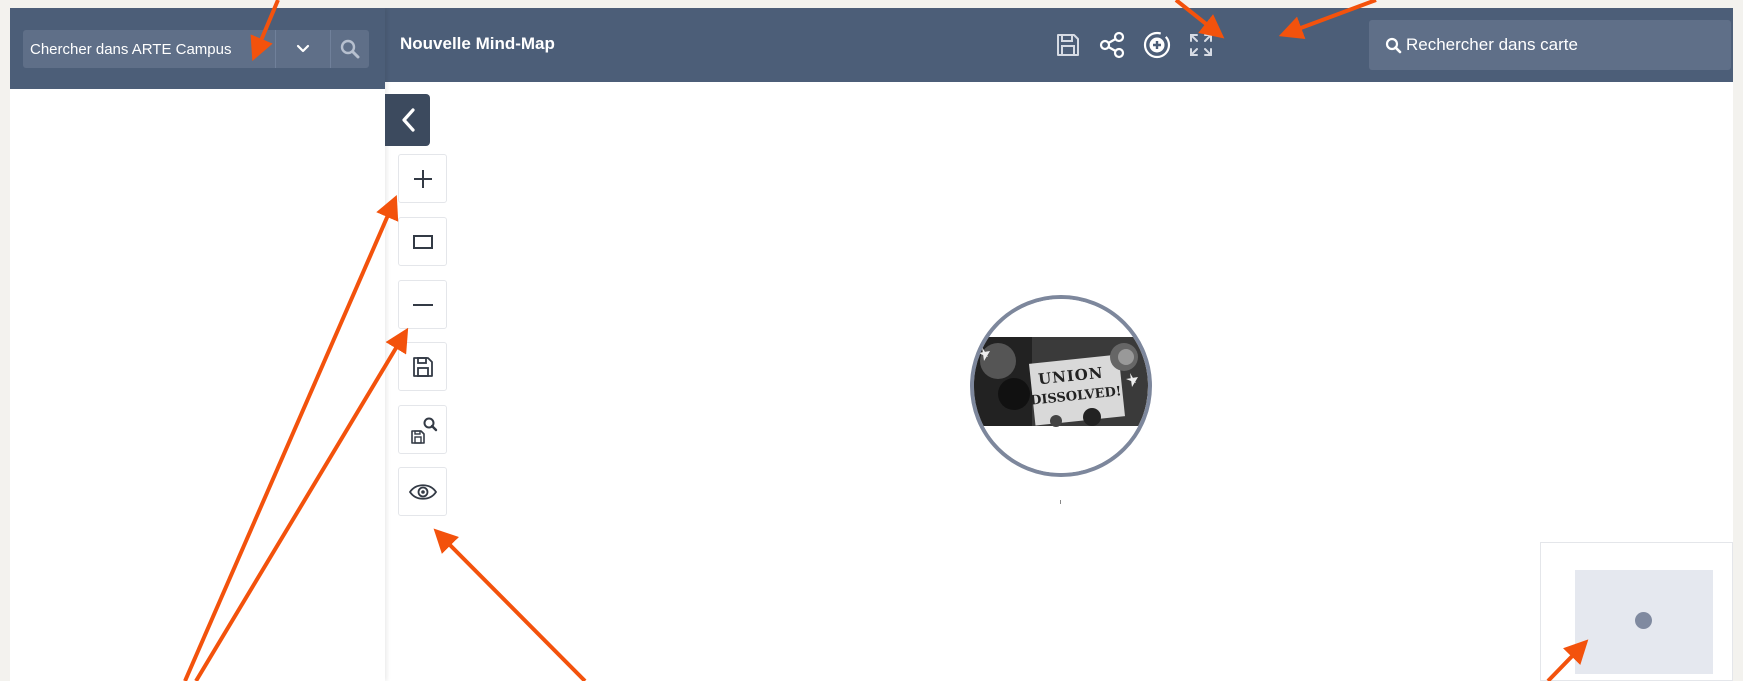 Image resolution: width=1743 pixels, height=681 pixels. Describe the element at coordinates (149, 49) in the screenshot. I see `campus-search-input: Chercher dans ARTE Campus` at that location.